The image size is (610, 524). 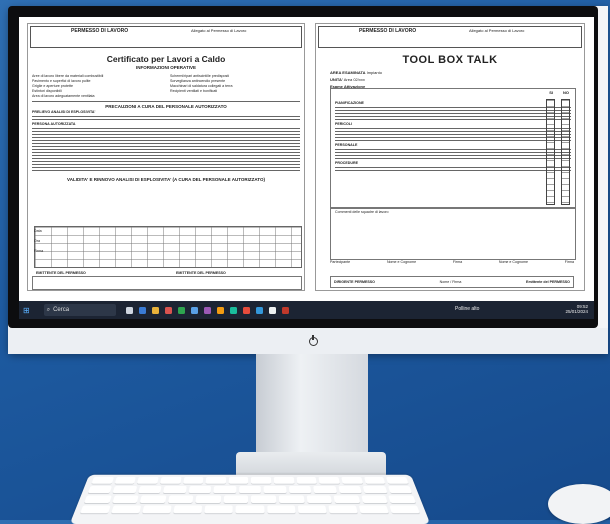 What do you see at coordinates (579, 504) in the screenshot?
I see `mouse` at bounding box center [579, 504].